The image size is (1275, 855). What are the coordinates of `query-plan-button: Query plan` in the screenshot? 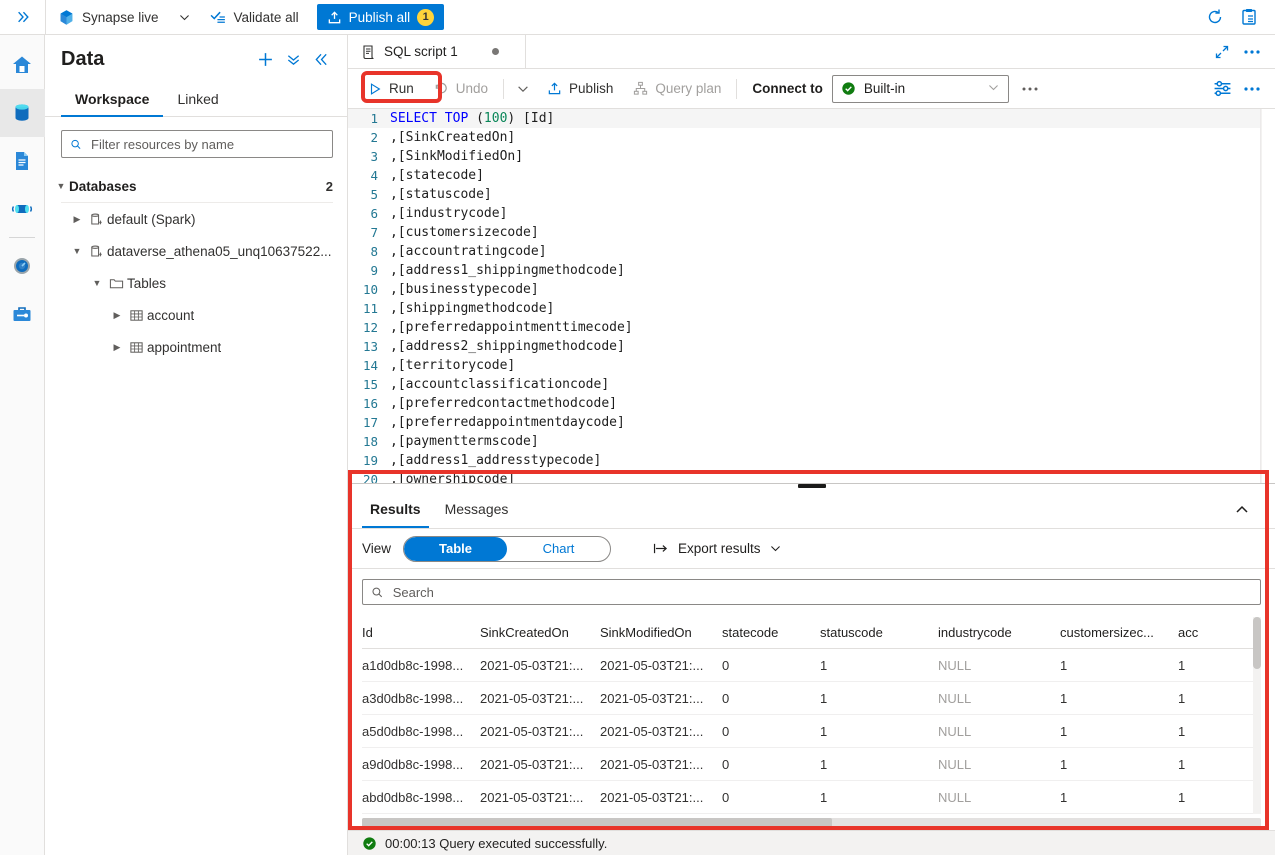 It's located at (677, 89).